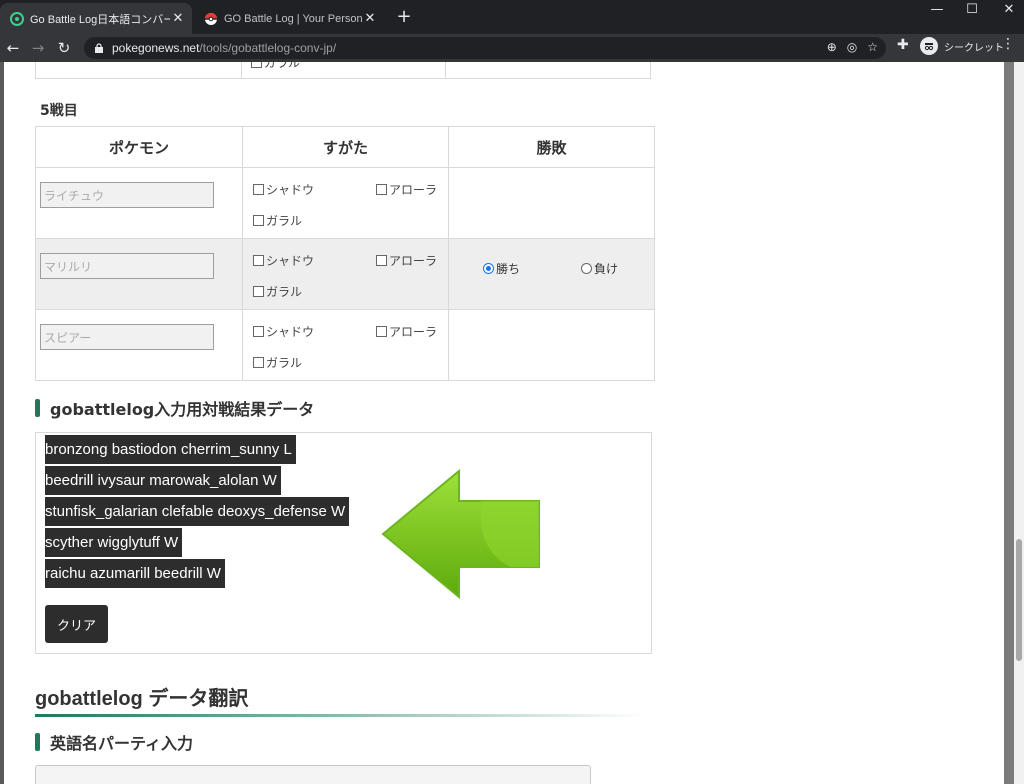 The height and width of the screenshot is (784, 1024). Describe the element at coordinates (268, 48) in the screenshot. I see `url-path: /tools/gobattlelog-conv-jp/` at that location.